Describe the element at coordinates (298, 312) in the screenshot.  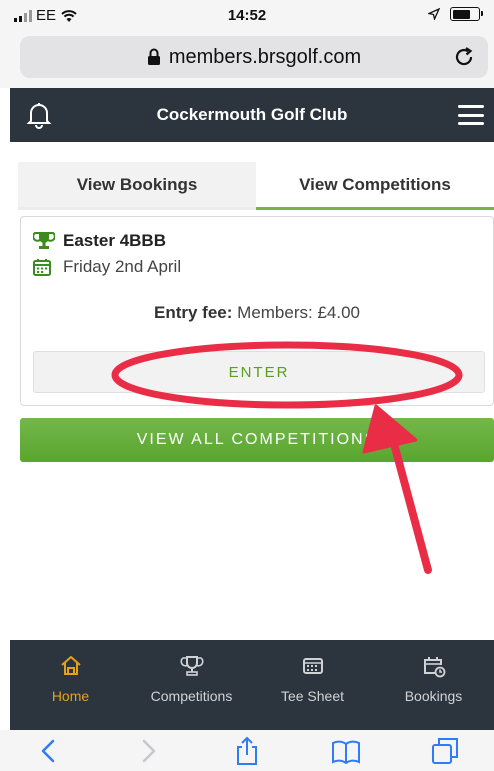
I see `entry-fee-value: Members: £4.00` at that location.